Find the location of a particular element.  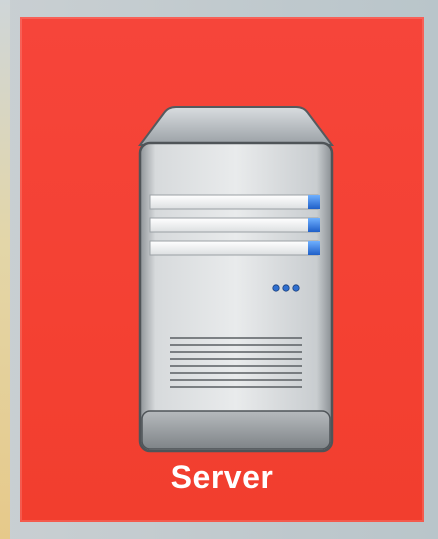

background-edge is located at coordinates (5, 269).